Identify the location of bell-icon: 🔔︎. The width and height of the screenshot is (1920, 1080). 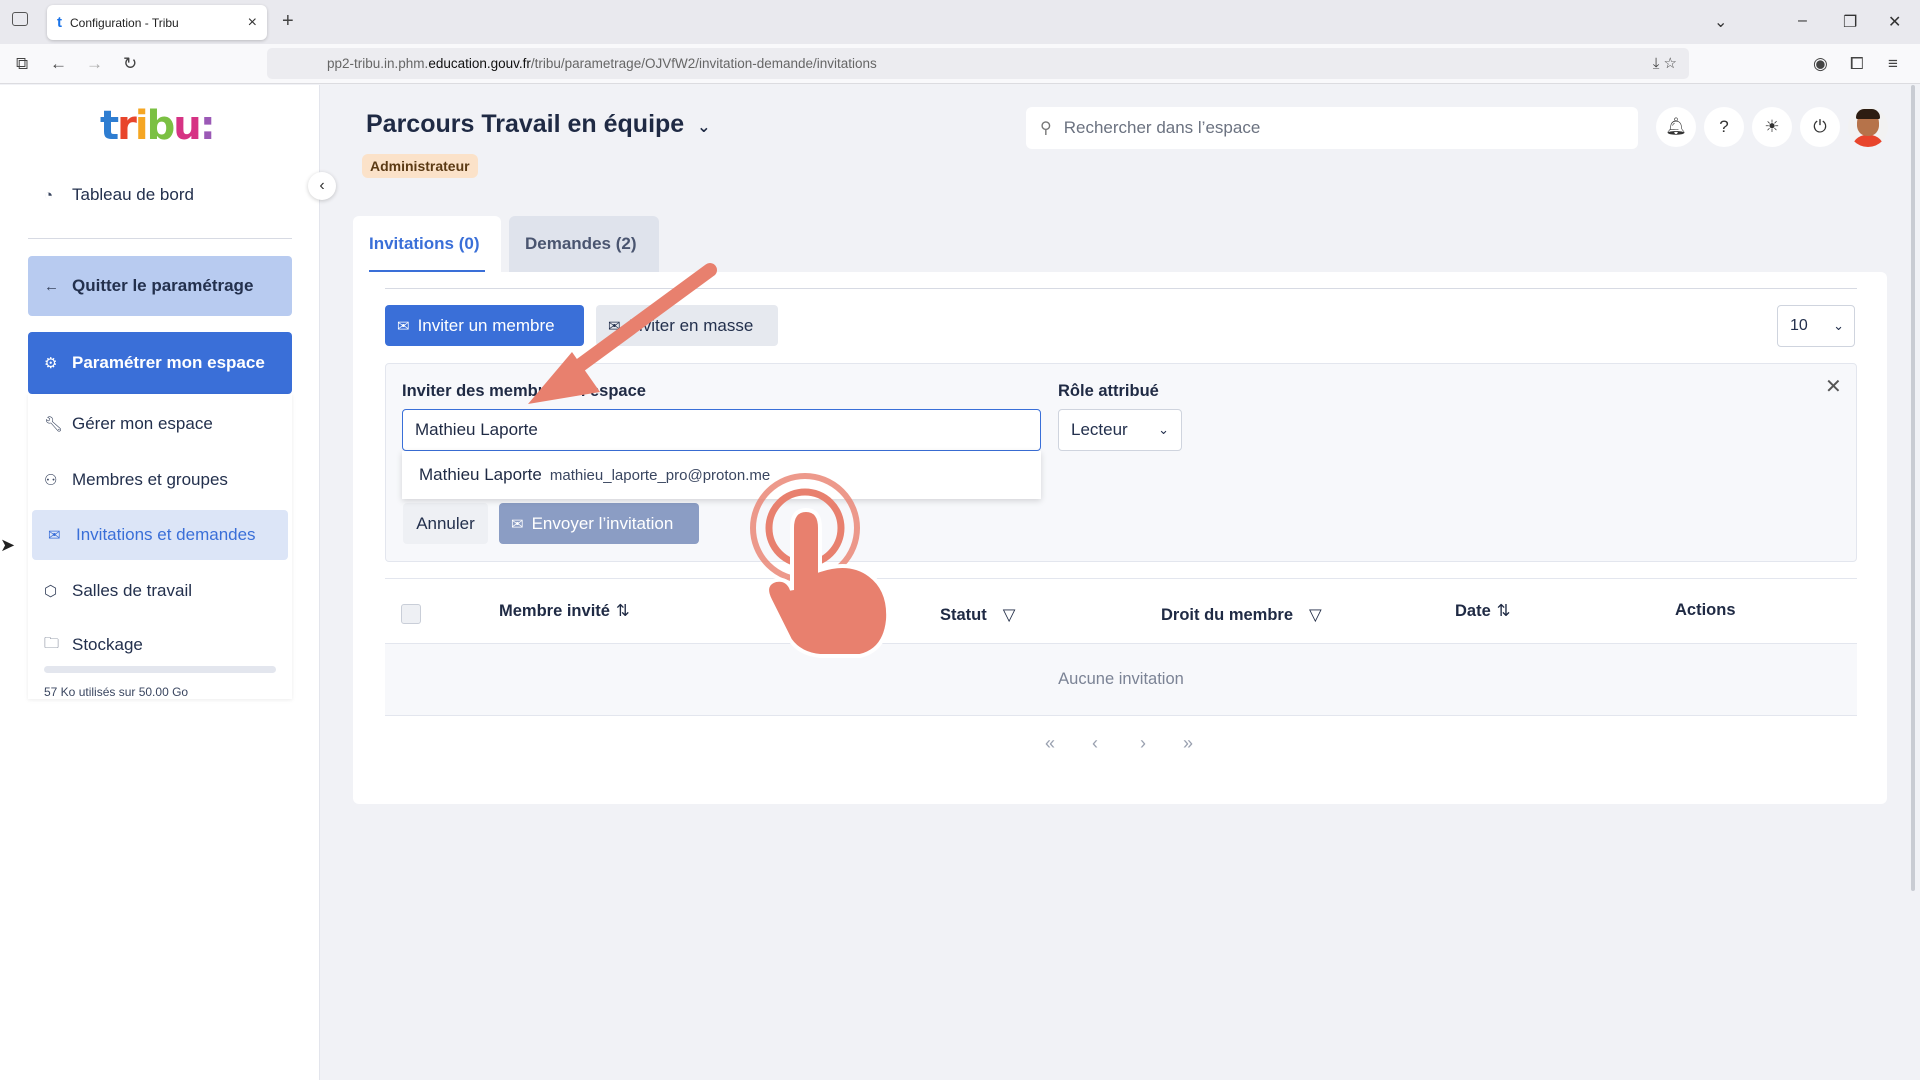
(1676, 126).